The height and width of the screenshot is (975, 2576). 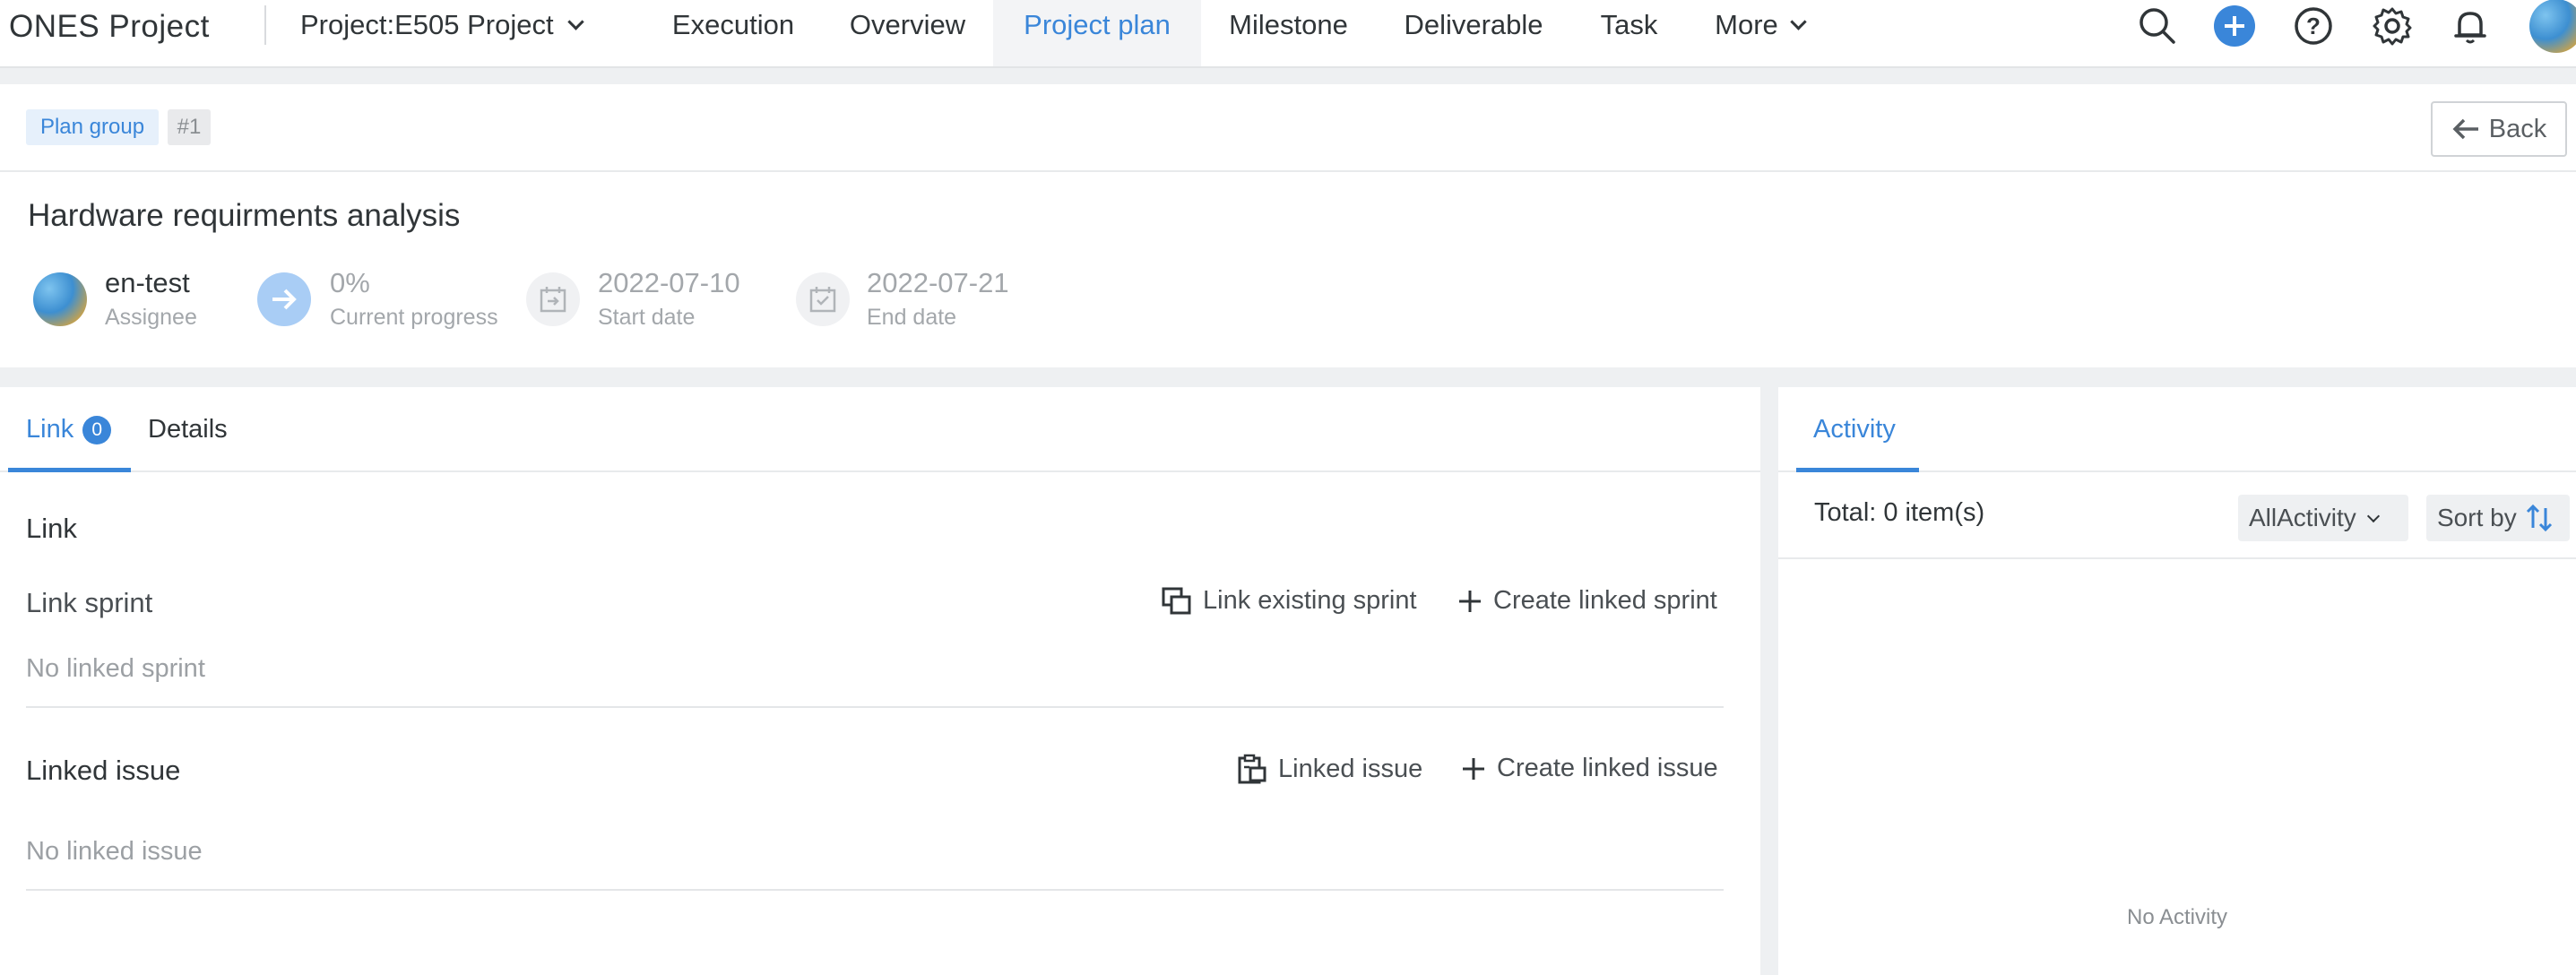 What do you see at coordinates (912, 317) in the screenshot?
I see `end-date-label: End date` at bounding box center [912, 317].